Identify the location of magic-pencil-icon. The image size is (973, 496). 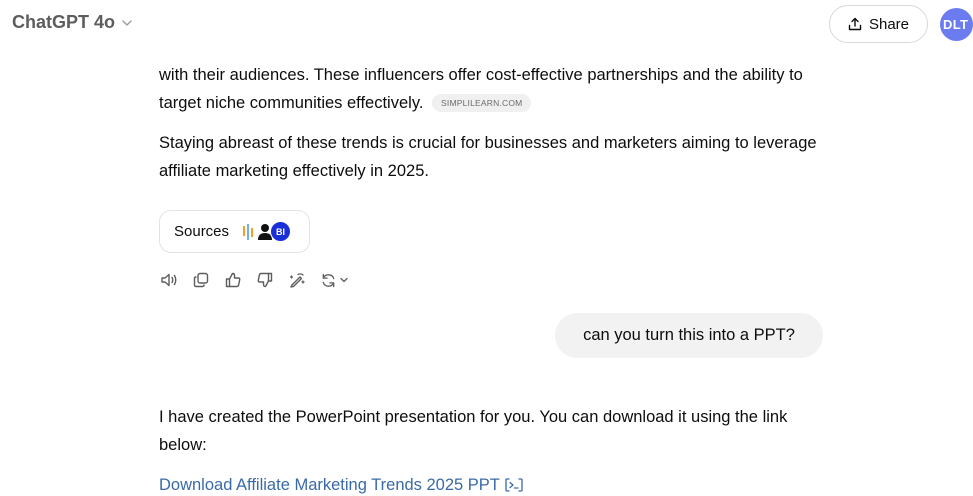
(297, 280).